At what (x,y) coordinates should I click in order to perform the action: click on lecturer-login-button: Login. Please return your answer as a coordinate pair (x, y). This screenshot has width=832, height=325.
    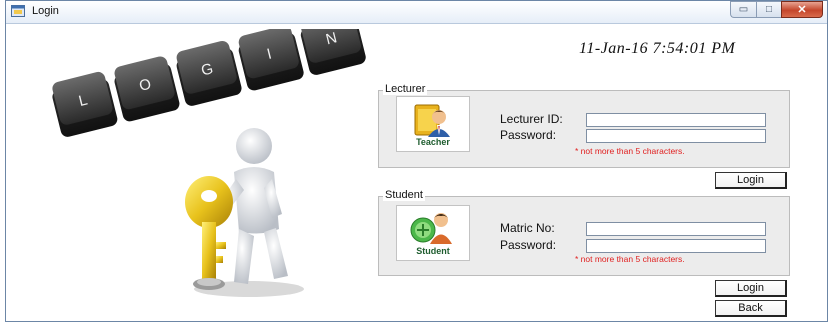
    Looking at the image, I should click on (751, 180).